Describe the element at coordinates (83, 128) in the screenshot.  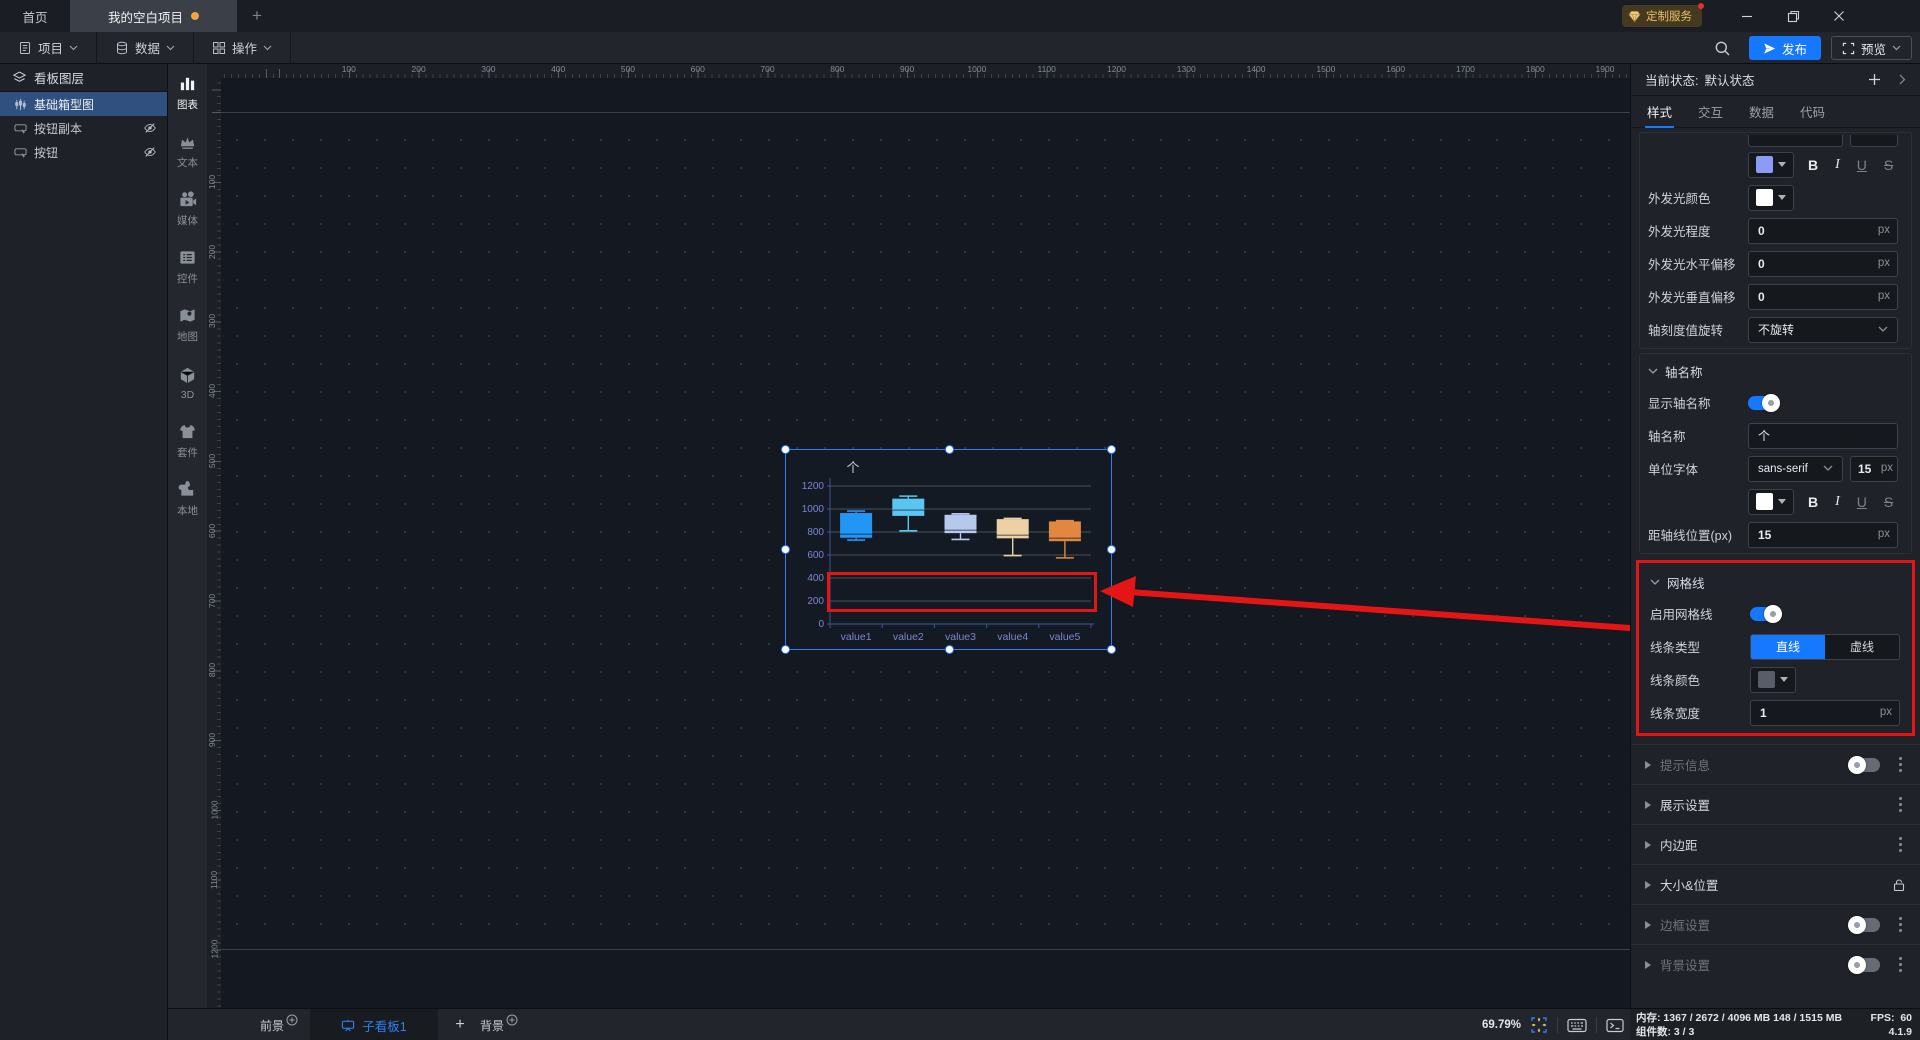
I see `layer-item-button-copy: 按钮副本` at that location.